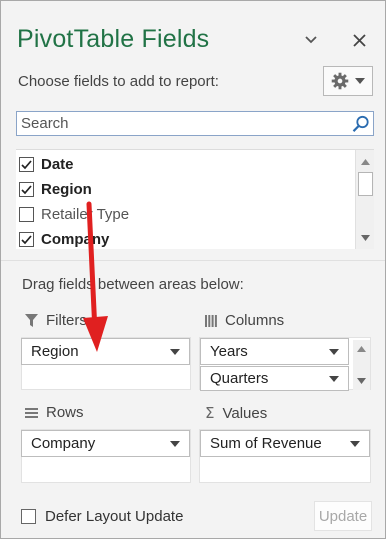  Describe the element at coordinates (31, 412) in the screenshot. I see `rows-icon` at that location.